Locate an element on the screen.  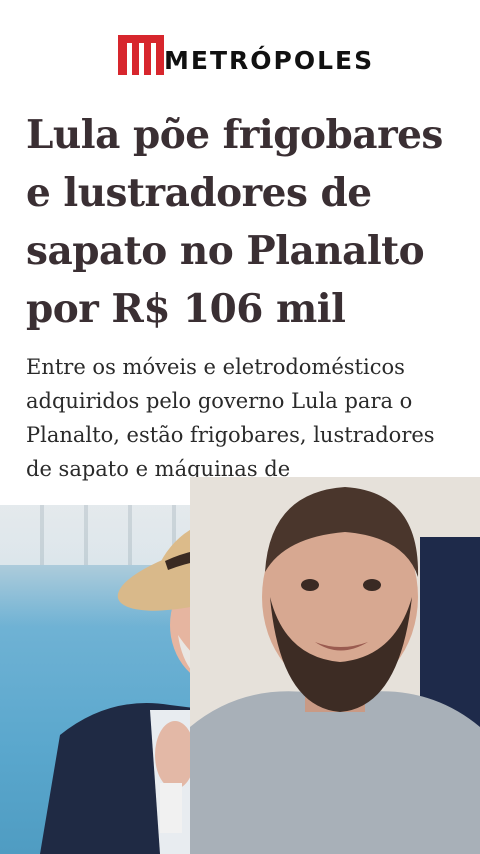
metropoles-logo-icon is located at coordinates (141, 55).